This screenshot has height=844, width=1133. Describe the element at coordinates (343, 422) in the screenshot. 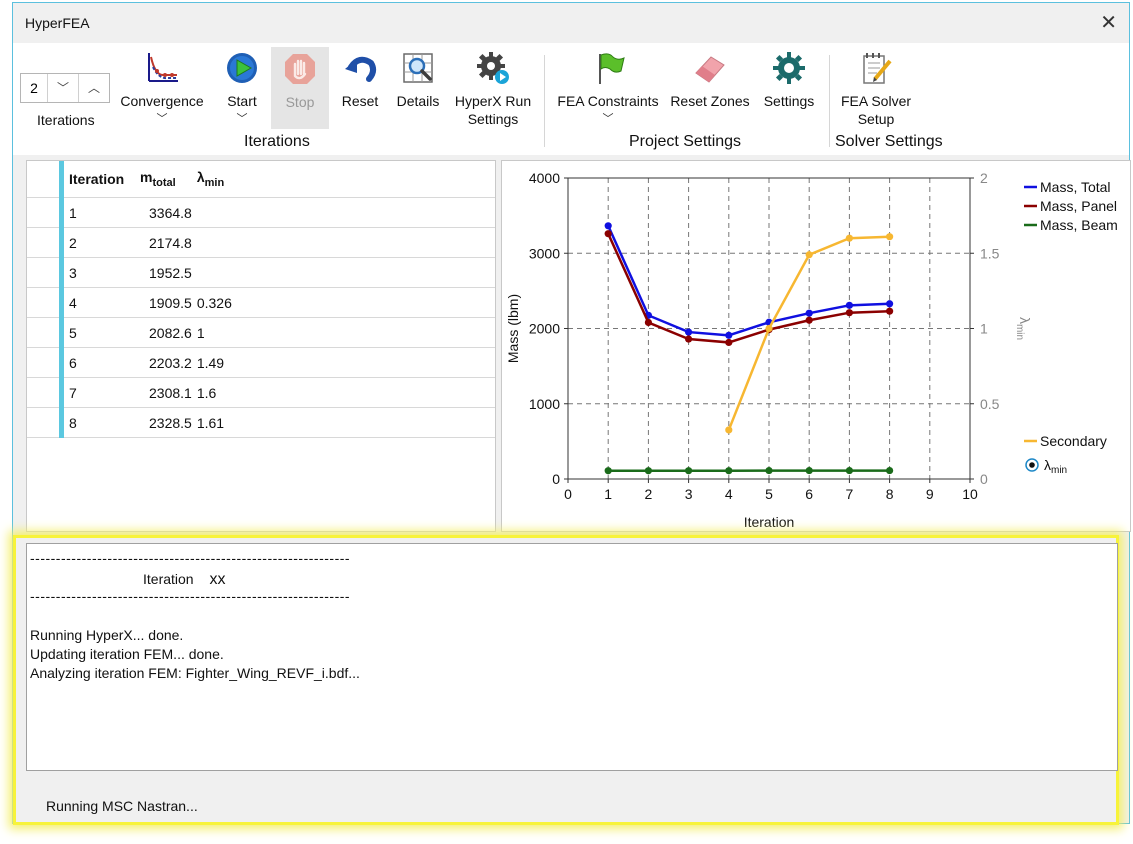

I see `cell-lambda: 1.61` at that location.